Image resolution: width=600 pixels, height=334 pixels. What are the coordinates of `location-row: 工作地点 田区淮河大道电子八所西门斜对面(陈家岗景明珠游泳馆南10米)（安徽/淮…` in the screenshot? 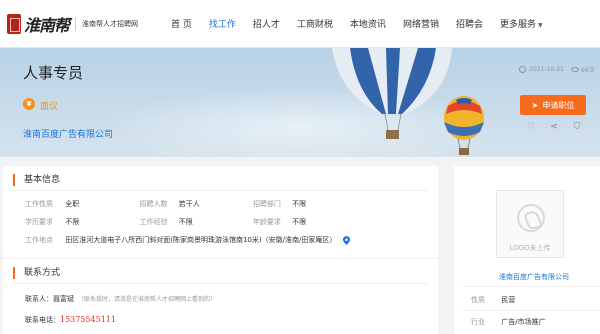 It's located at (187, 240).